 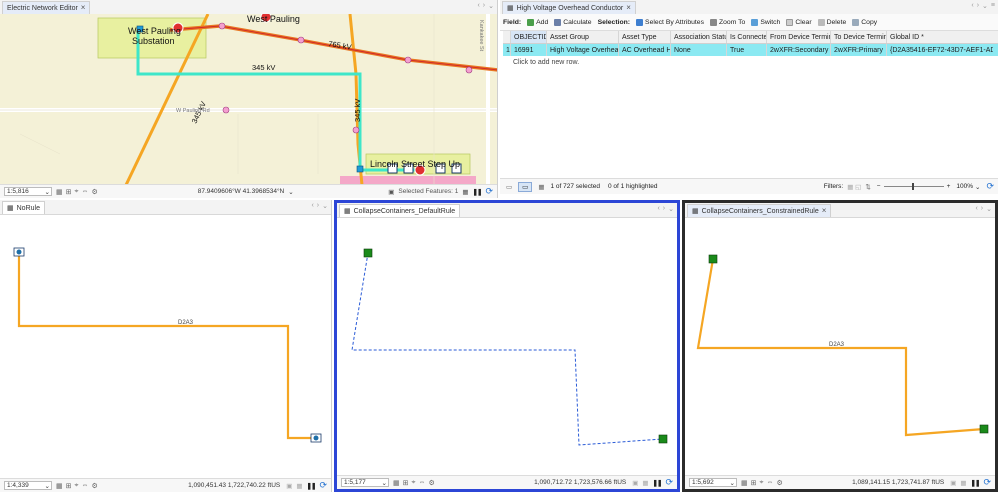 What do you see at coordinates (799, 22) in the screenshot?
I see `clear-button: Clear` at bounding box center [799, 22].